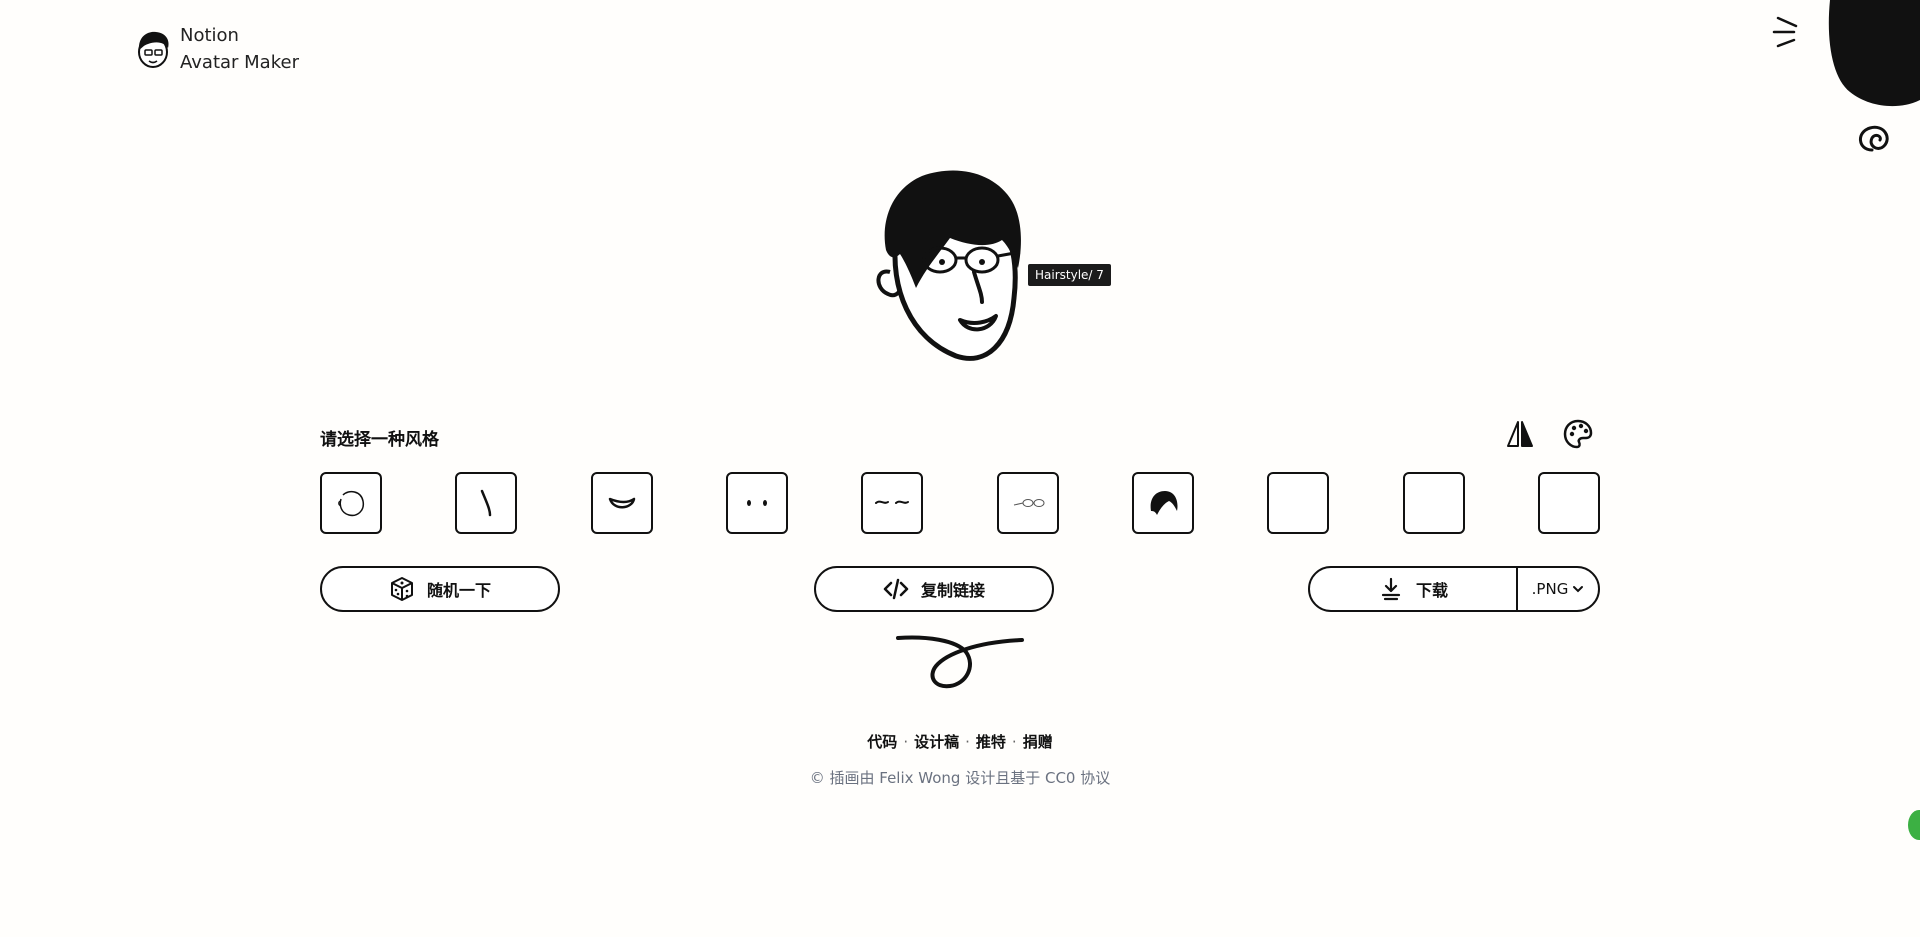 The width and height of the screenshot is (1920, 937). Describe the element at coordinates (896, 589) in the screenshot. I see `code-icon` at that location.